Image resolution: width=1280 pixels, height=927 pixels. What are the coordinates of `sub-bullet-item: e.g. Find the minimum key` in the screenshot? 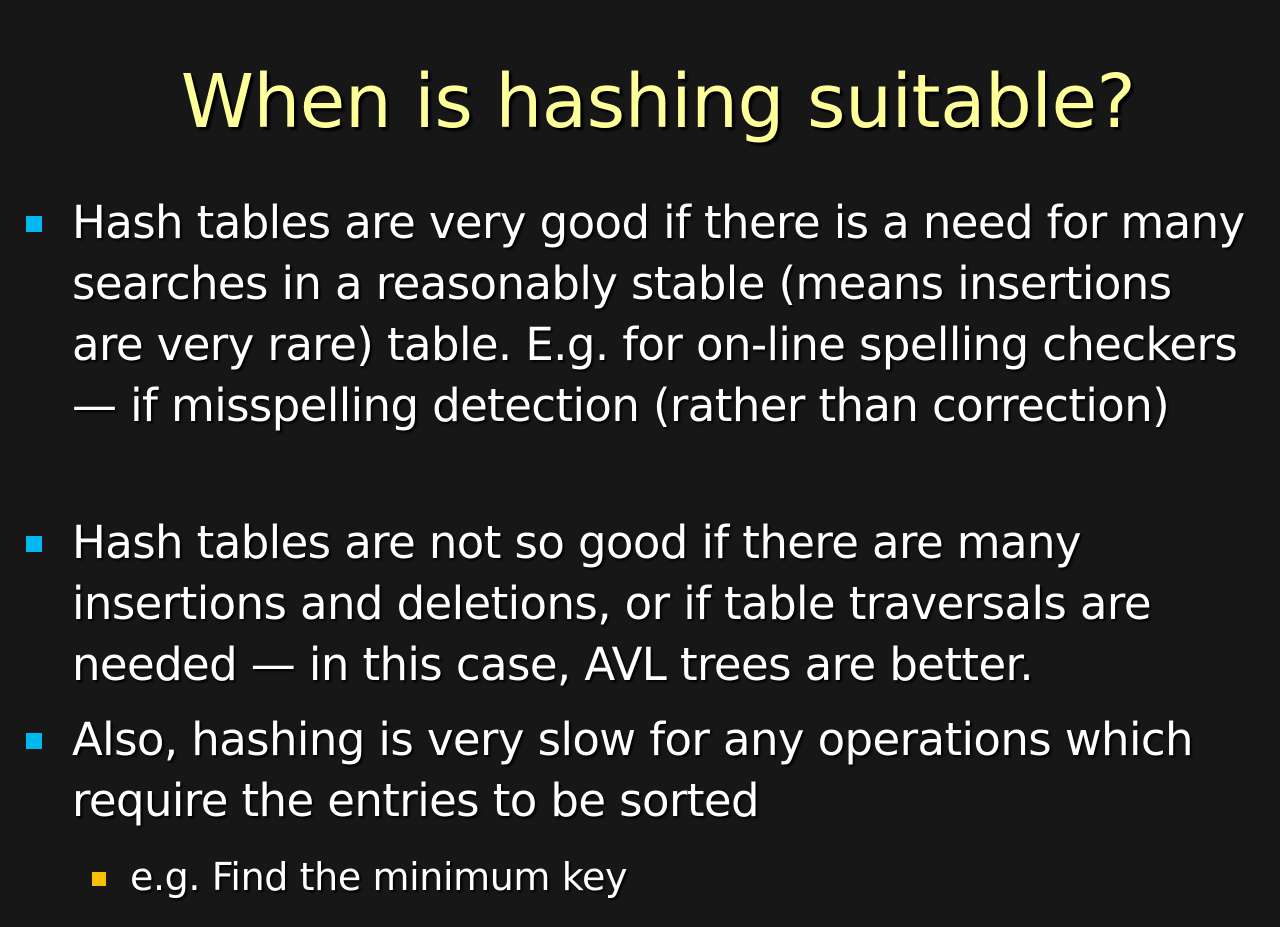 It's located at (661, 877).